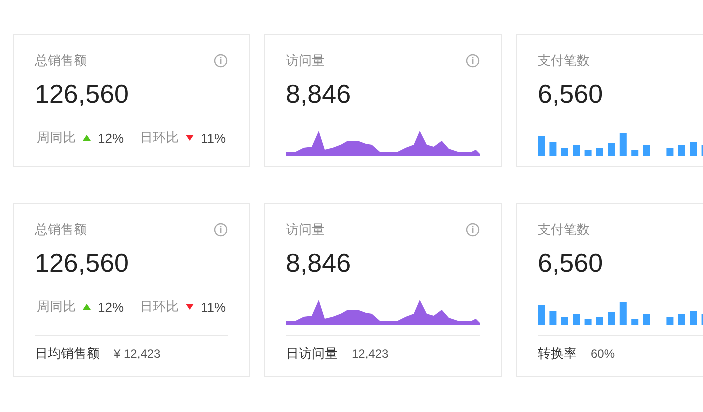 The height and width of the screenshot is (412, 703). Describe the element at coordinates (370, 354) in the screenshot. I see `footer-value: 12,423` at that location.